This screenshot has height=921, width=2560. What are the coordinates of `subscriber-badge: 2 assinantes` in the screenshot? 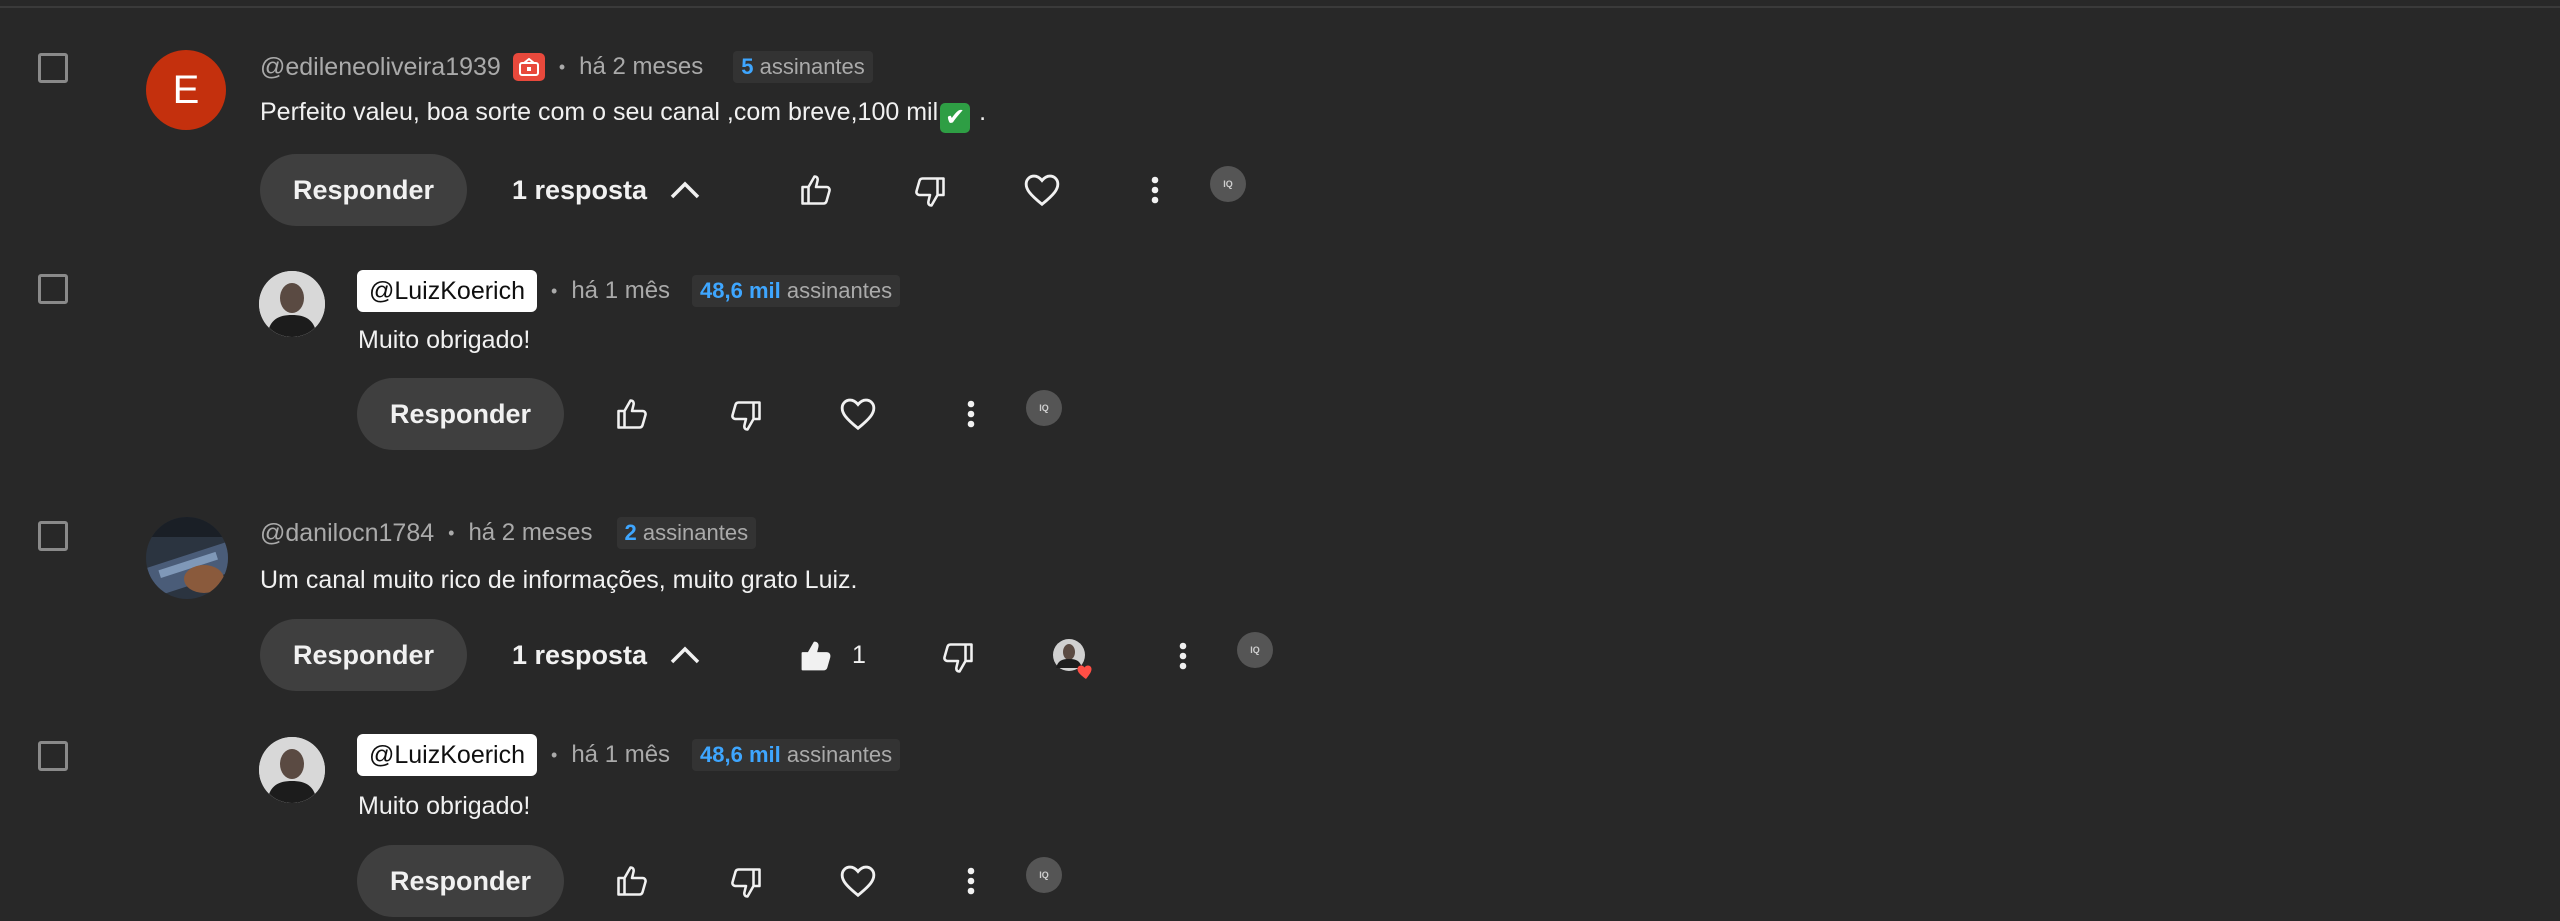 It's located at (686, 533).